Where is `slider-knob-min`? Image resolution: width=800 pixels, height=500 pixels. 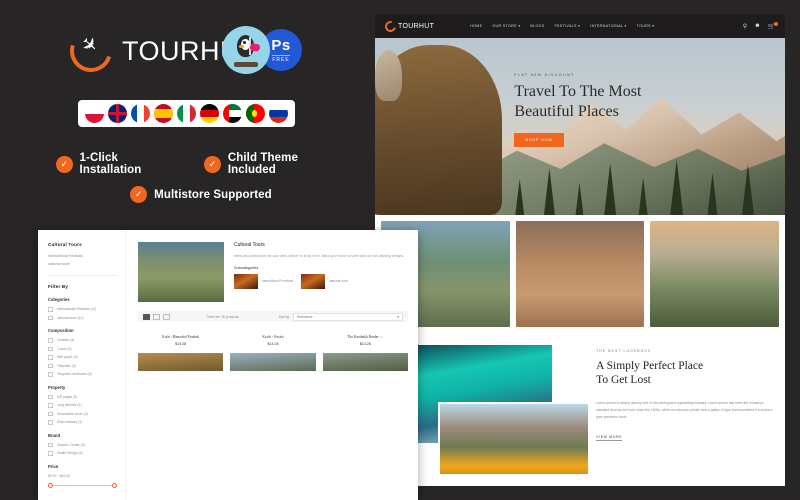 slider-knob-min is located at coordinates (50, 485).